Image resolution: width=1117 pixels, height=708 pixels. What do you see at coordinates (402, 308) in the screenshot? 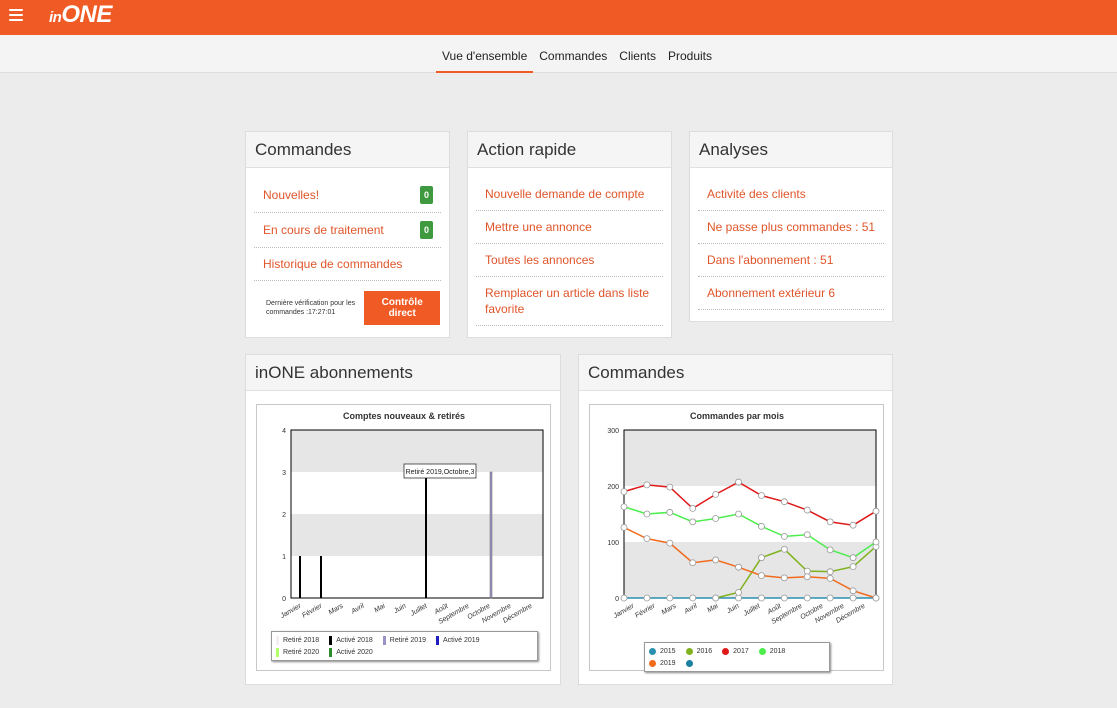
I see `direct-check-button: Contrôle direct` at bounding box center [402, 308].